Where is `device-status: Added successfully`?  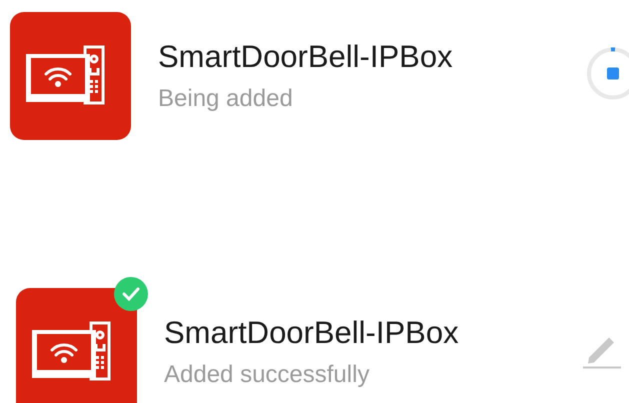 device-status: Added successfully is located at coordinates (267, 375).